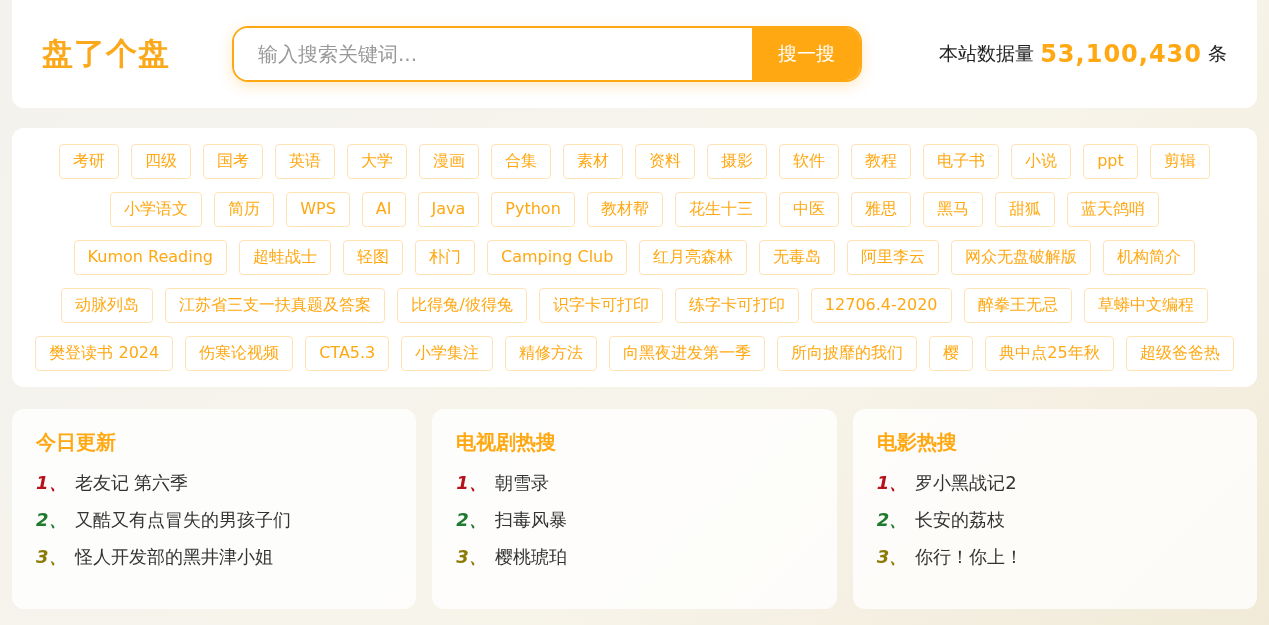  I want to click on tag-link: 资料, so click(665, 161).